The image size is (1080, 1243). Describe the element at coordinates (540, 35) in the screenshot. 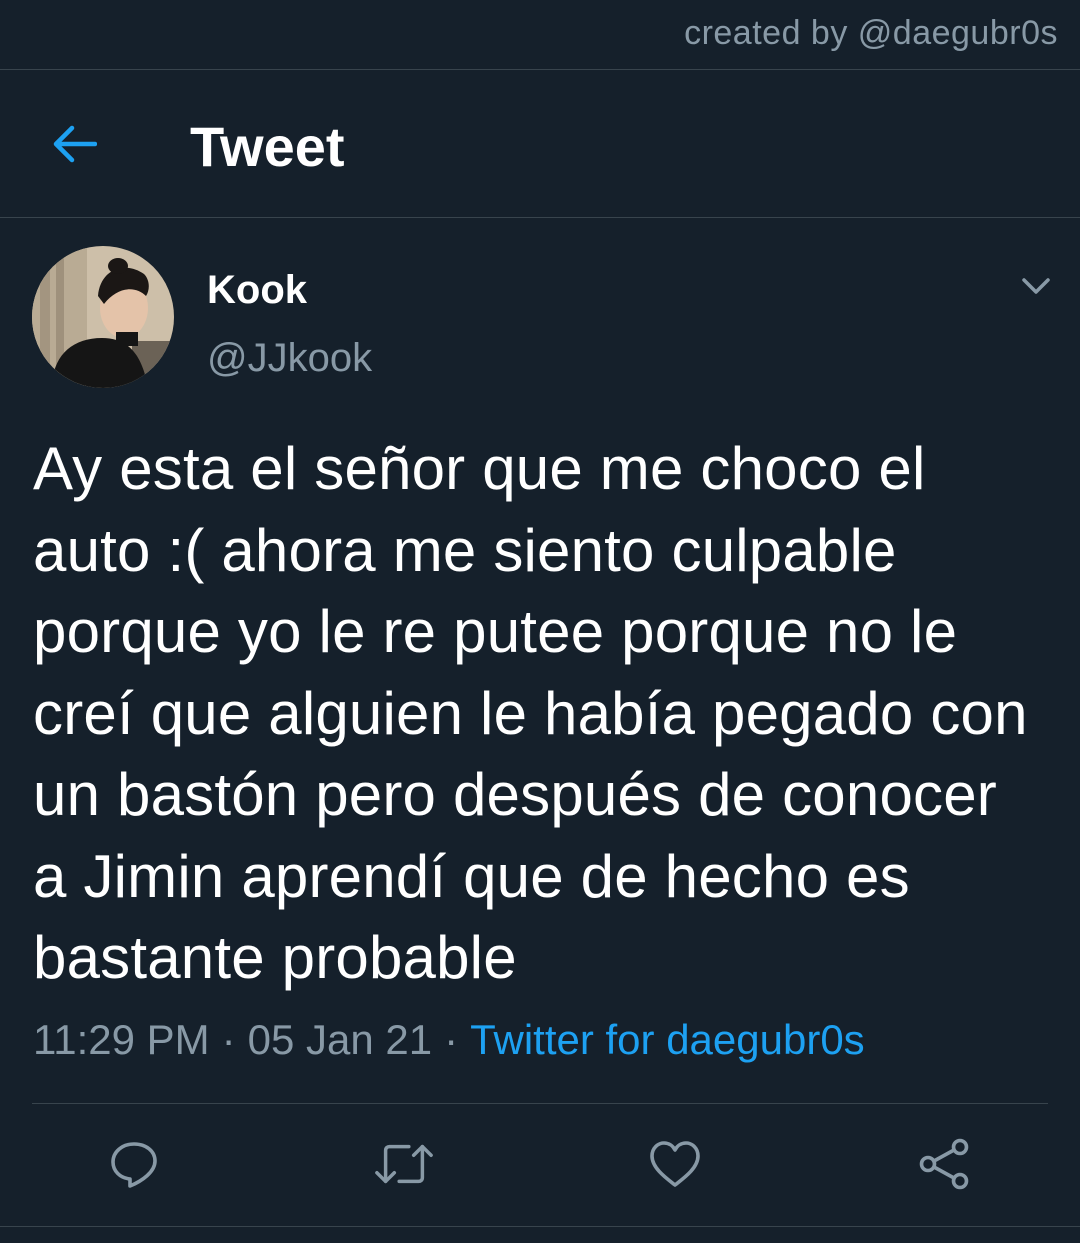

I see `credit-bar: created by @daegubr0s` at that location.